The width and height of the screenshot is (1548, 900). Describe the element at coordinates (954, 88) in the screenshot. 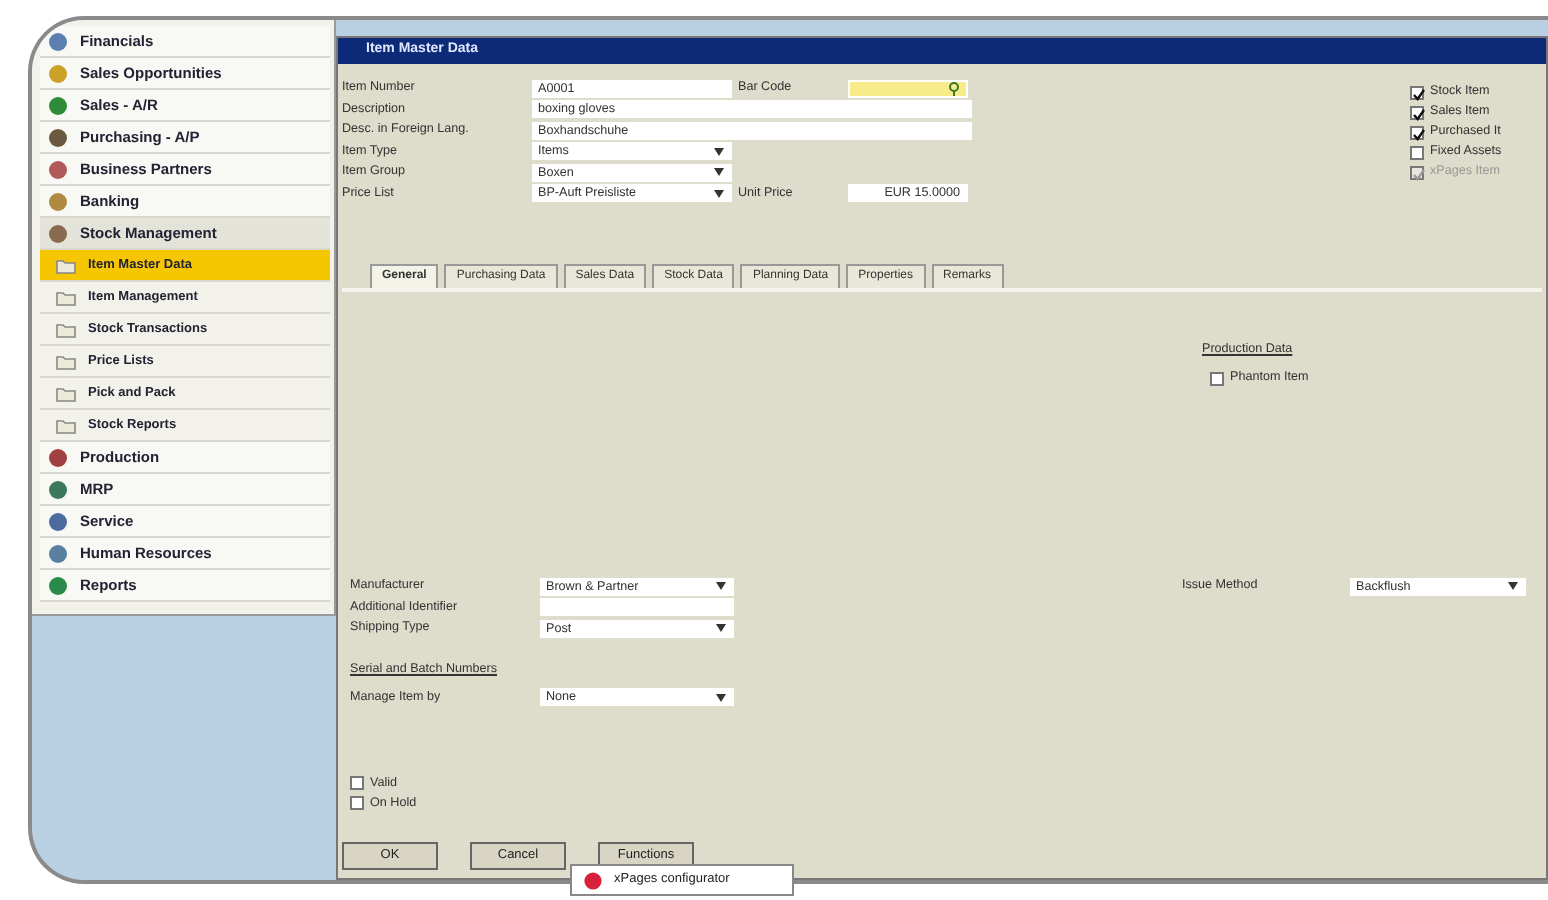

I see `search-icon` at that location.